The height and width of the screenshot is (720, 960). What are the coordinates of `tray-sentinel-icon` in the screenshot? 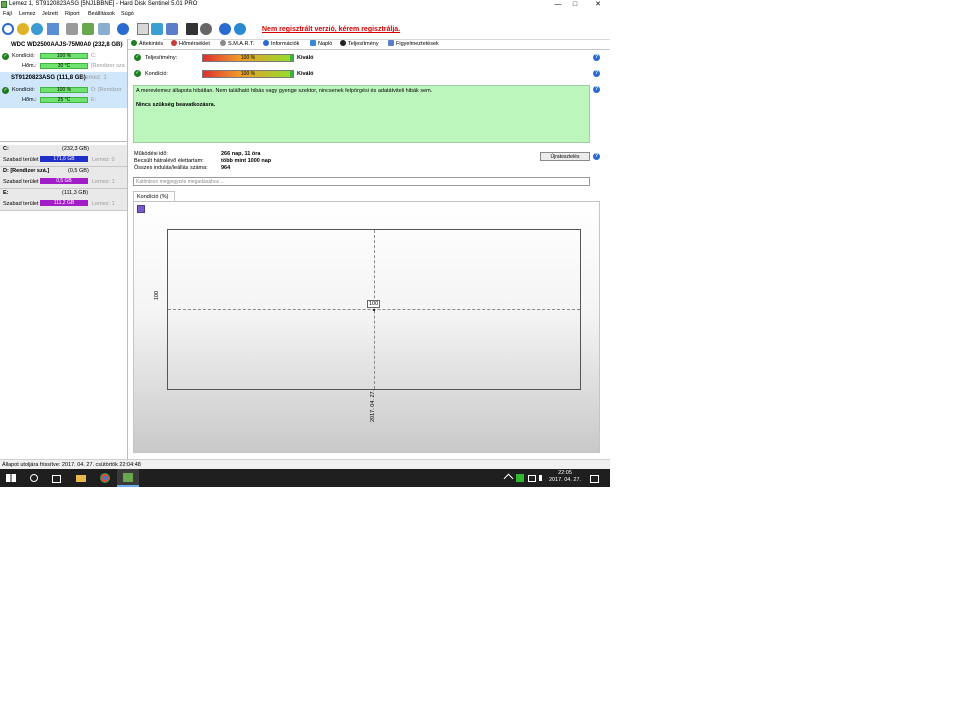 It's located at (520, 478).